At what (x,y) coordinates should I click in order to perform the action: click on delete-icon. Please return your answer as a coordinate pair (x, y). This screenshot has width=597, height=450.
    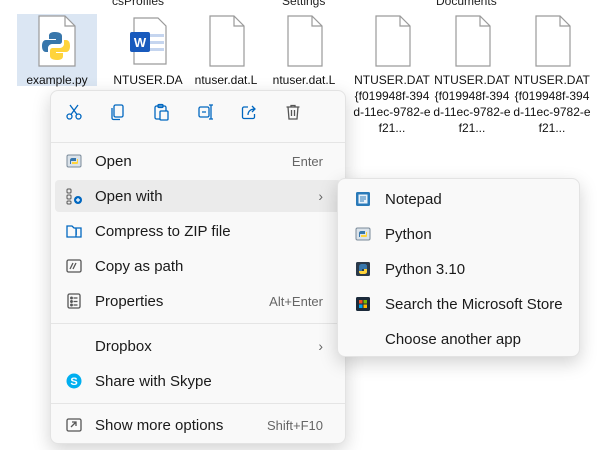
    Looking at the image, I should click on (293, 112).